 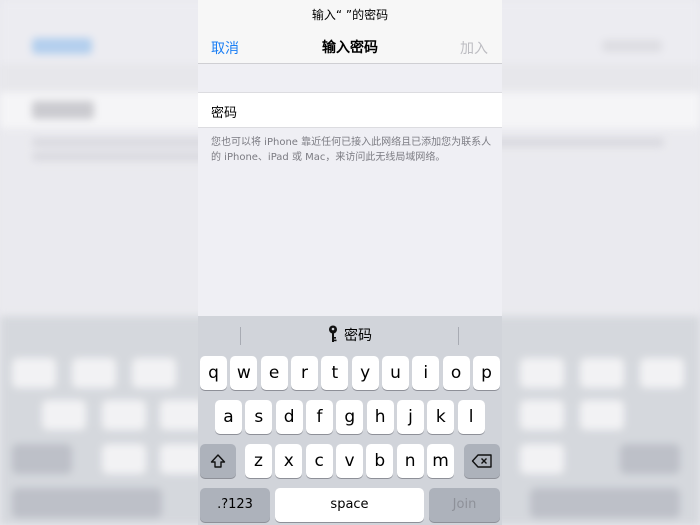 What do you see at coordinates (319, 461) in the screenshot?
I see `key-c: c` at bounding box center [319, 461].